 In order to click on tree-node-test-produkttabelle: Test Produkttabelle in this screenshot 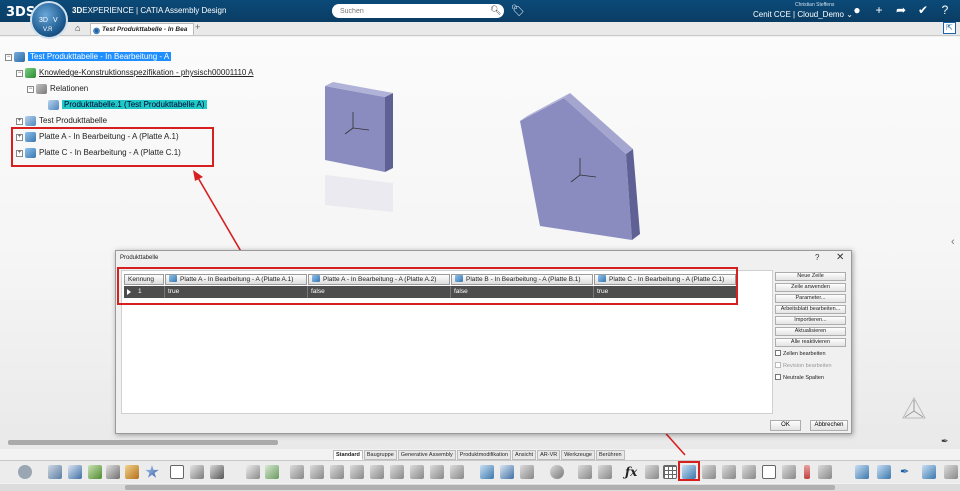, I will do `click(66, 121)`.